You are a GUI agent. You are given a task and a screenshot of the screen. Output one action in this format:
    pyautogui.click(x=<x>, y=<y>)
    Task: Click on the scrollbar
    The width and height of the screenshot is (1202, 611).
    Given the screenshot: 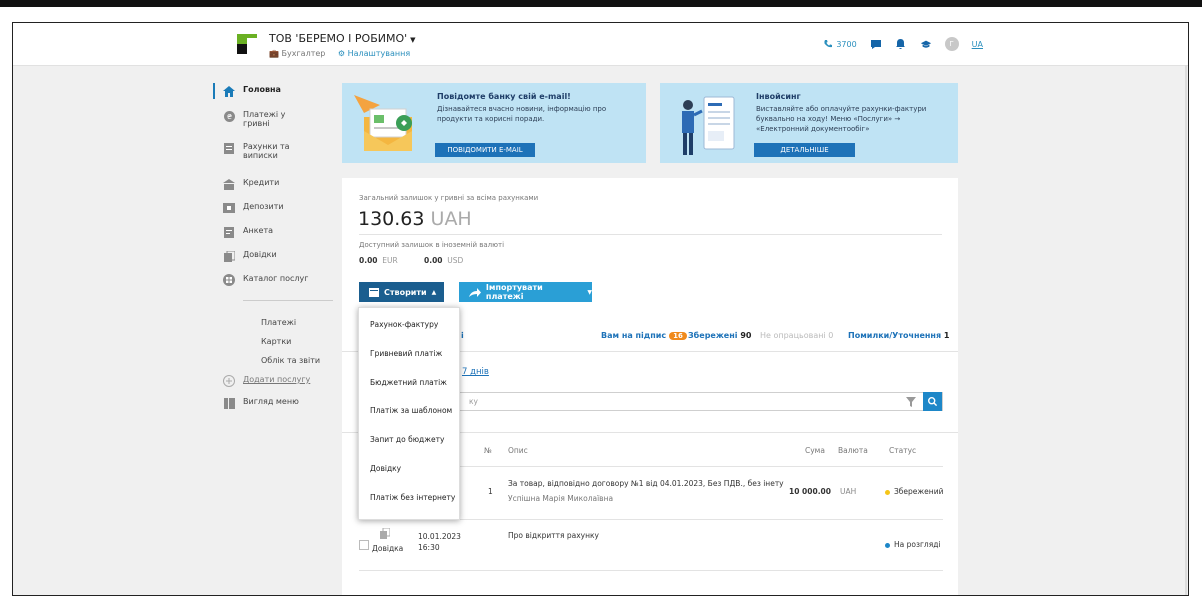 What is the action you would take?
    pyautogui.click(x=1186, y=330)
    